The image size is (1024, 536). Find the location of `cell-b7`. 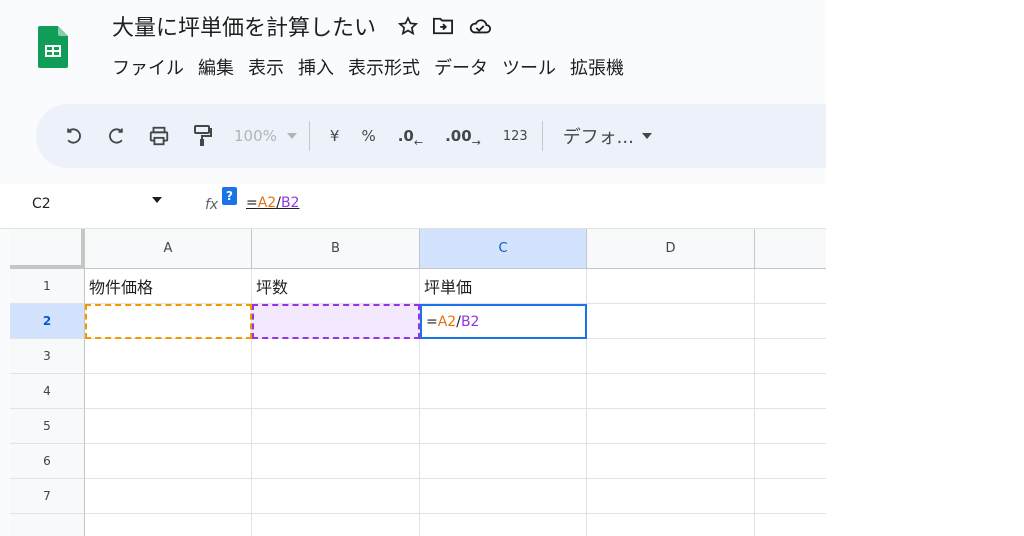

cell-b7 is located at coordinates (336, 496).